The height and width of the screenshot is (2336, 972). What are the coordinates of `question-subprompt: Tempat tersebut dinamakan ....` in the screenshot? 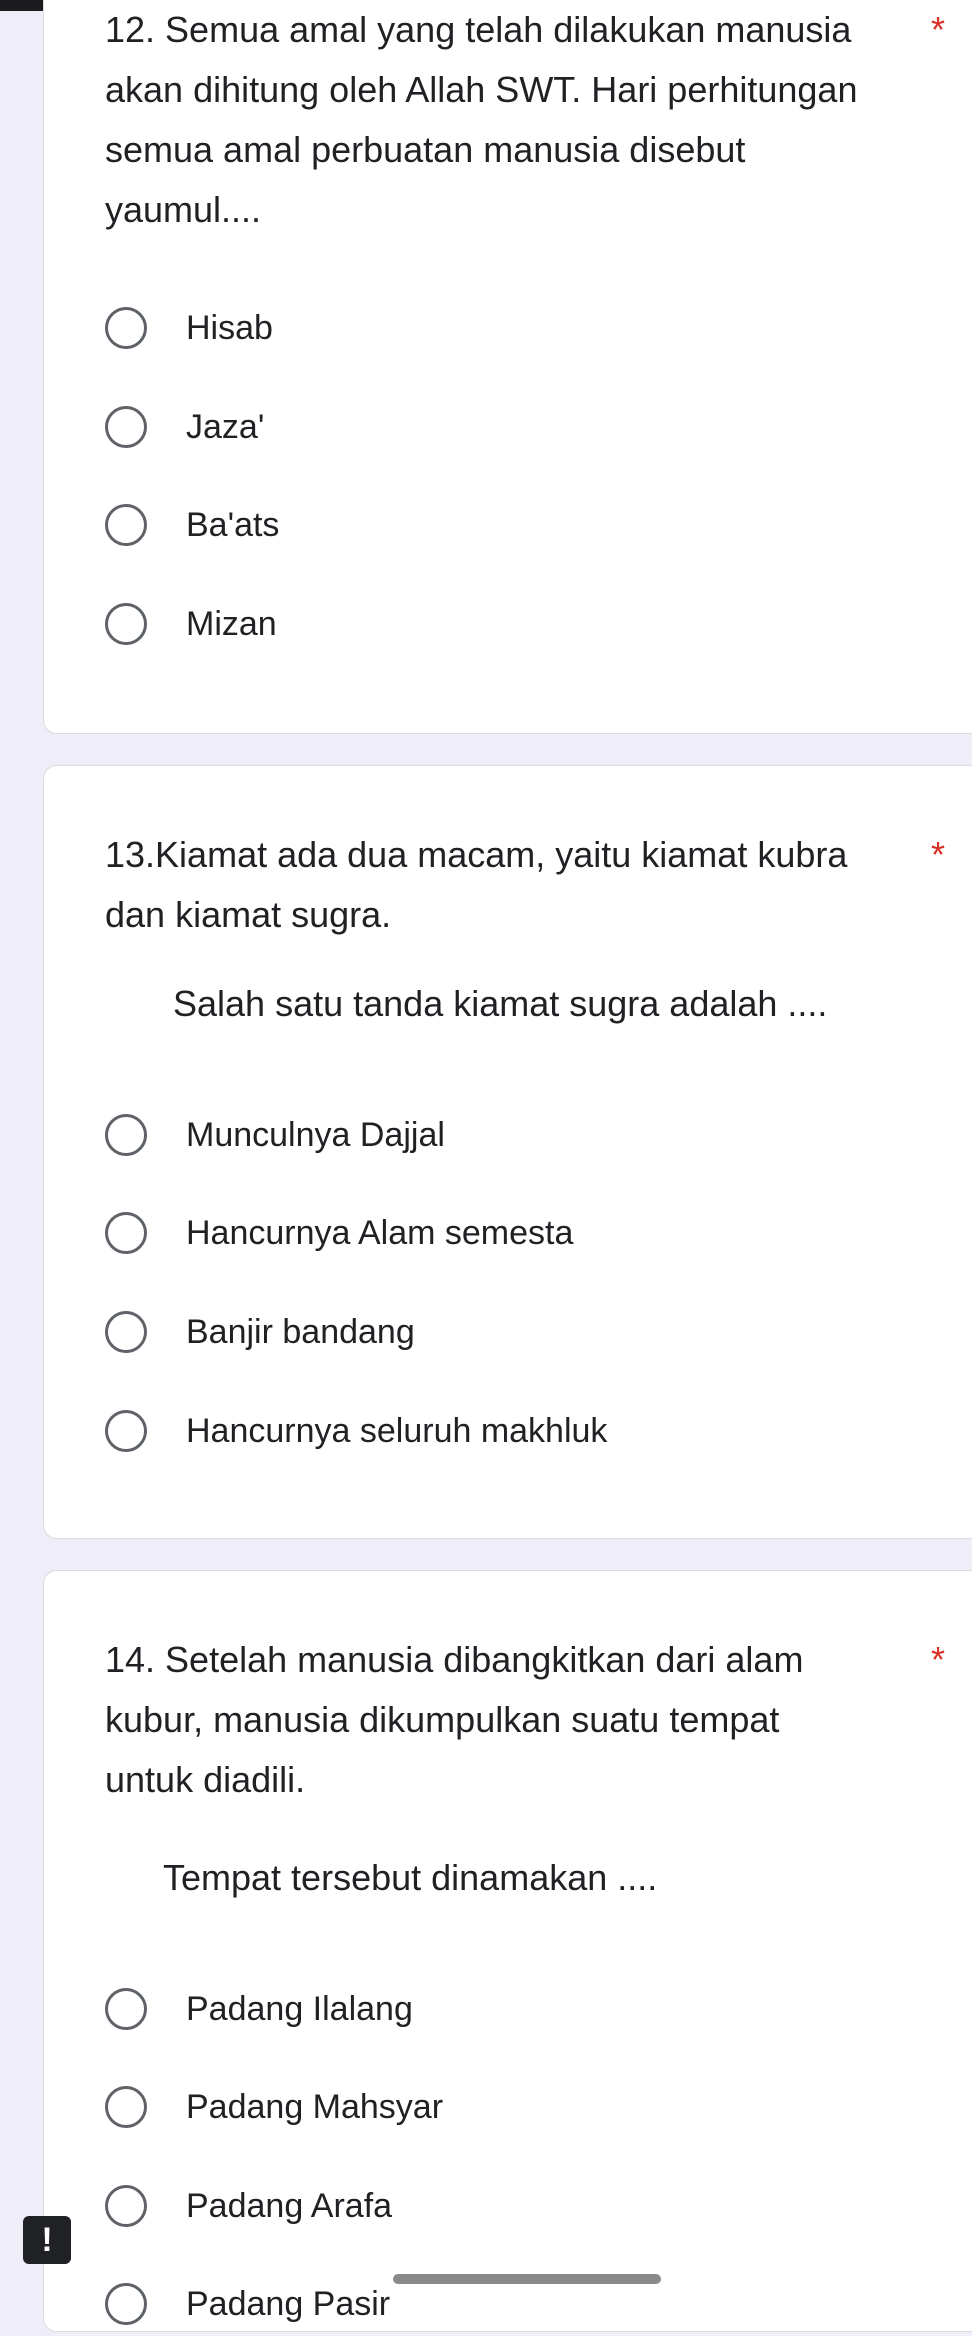 It's located at (410, 1877).